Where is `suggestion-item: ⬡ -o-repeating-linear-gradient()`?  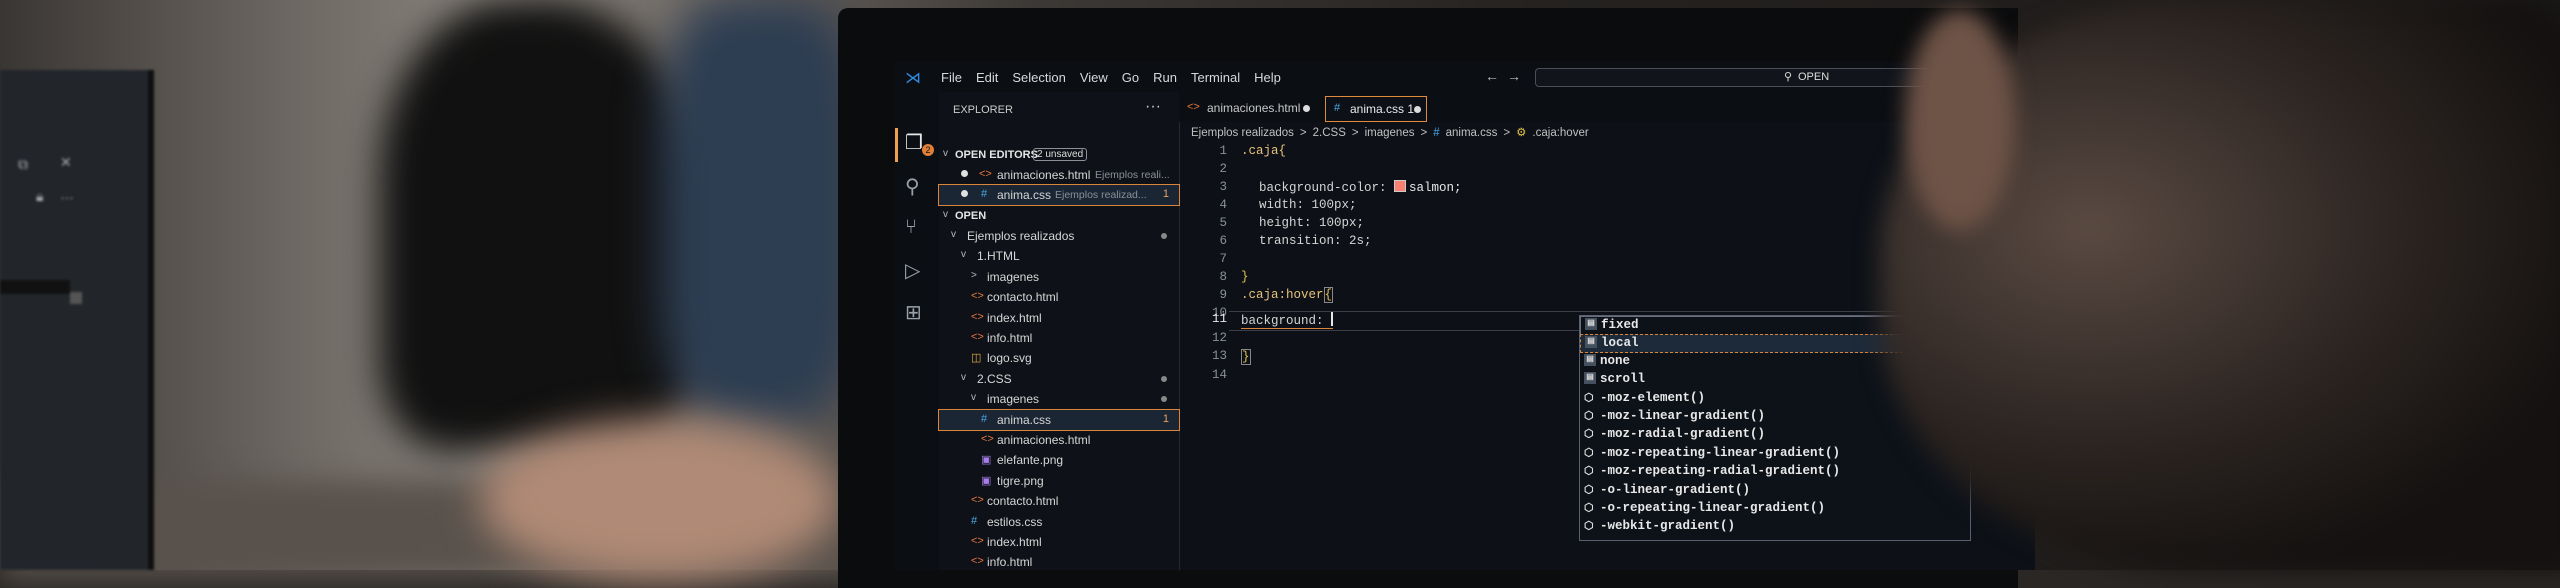 suggestion-item: ⬡ -o-repeating-linear-gradient() is located at coordinates (1774, 508).